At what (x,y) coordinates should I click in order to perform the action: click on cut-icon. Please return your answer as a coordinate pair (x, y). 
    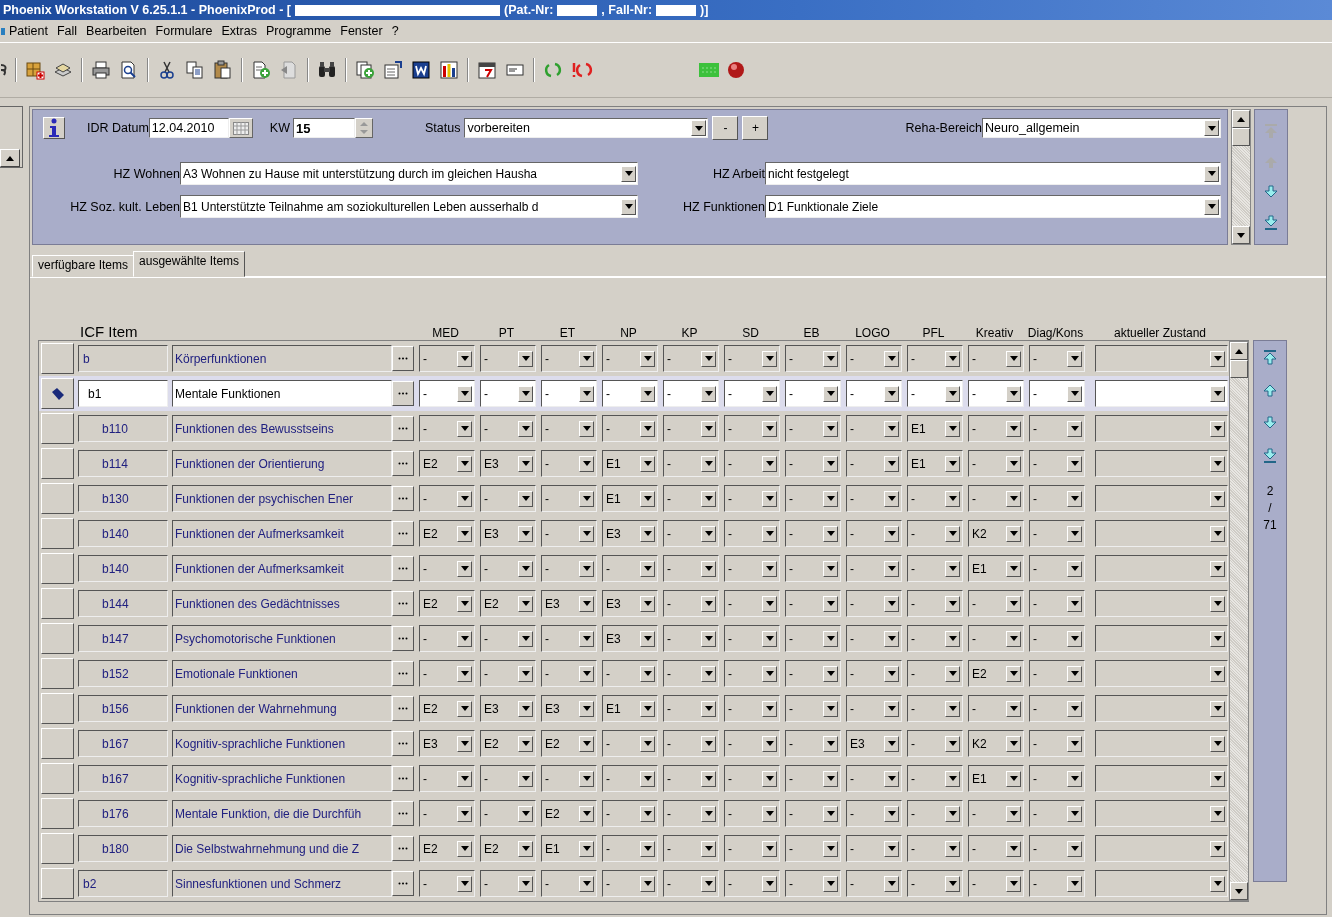
    Looking at the image, I should click on (167, 70).